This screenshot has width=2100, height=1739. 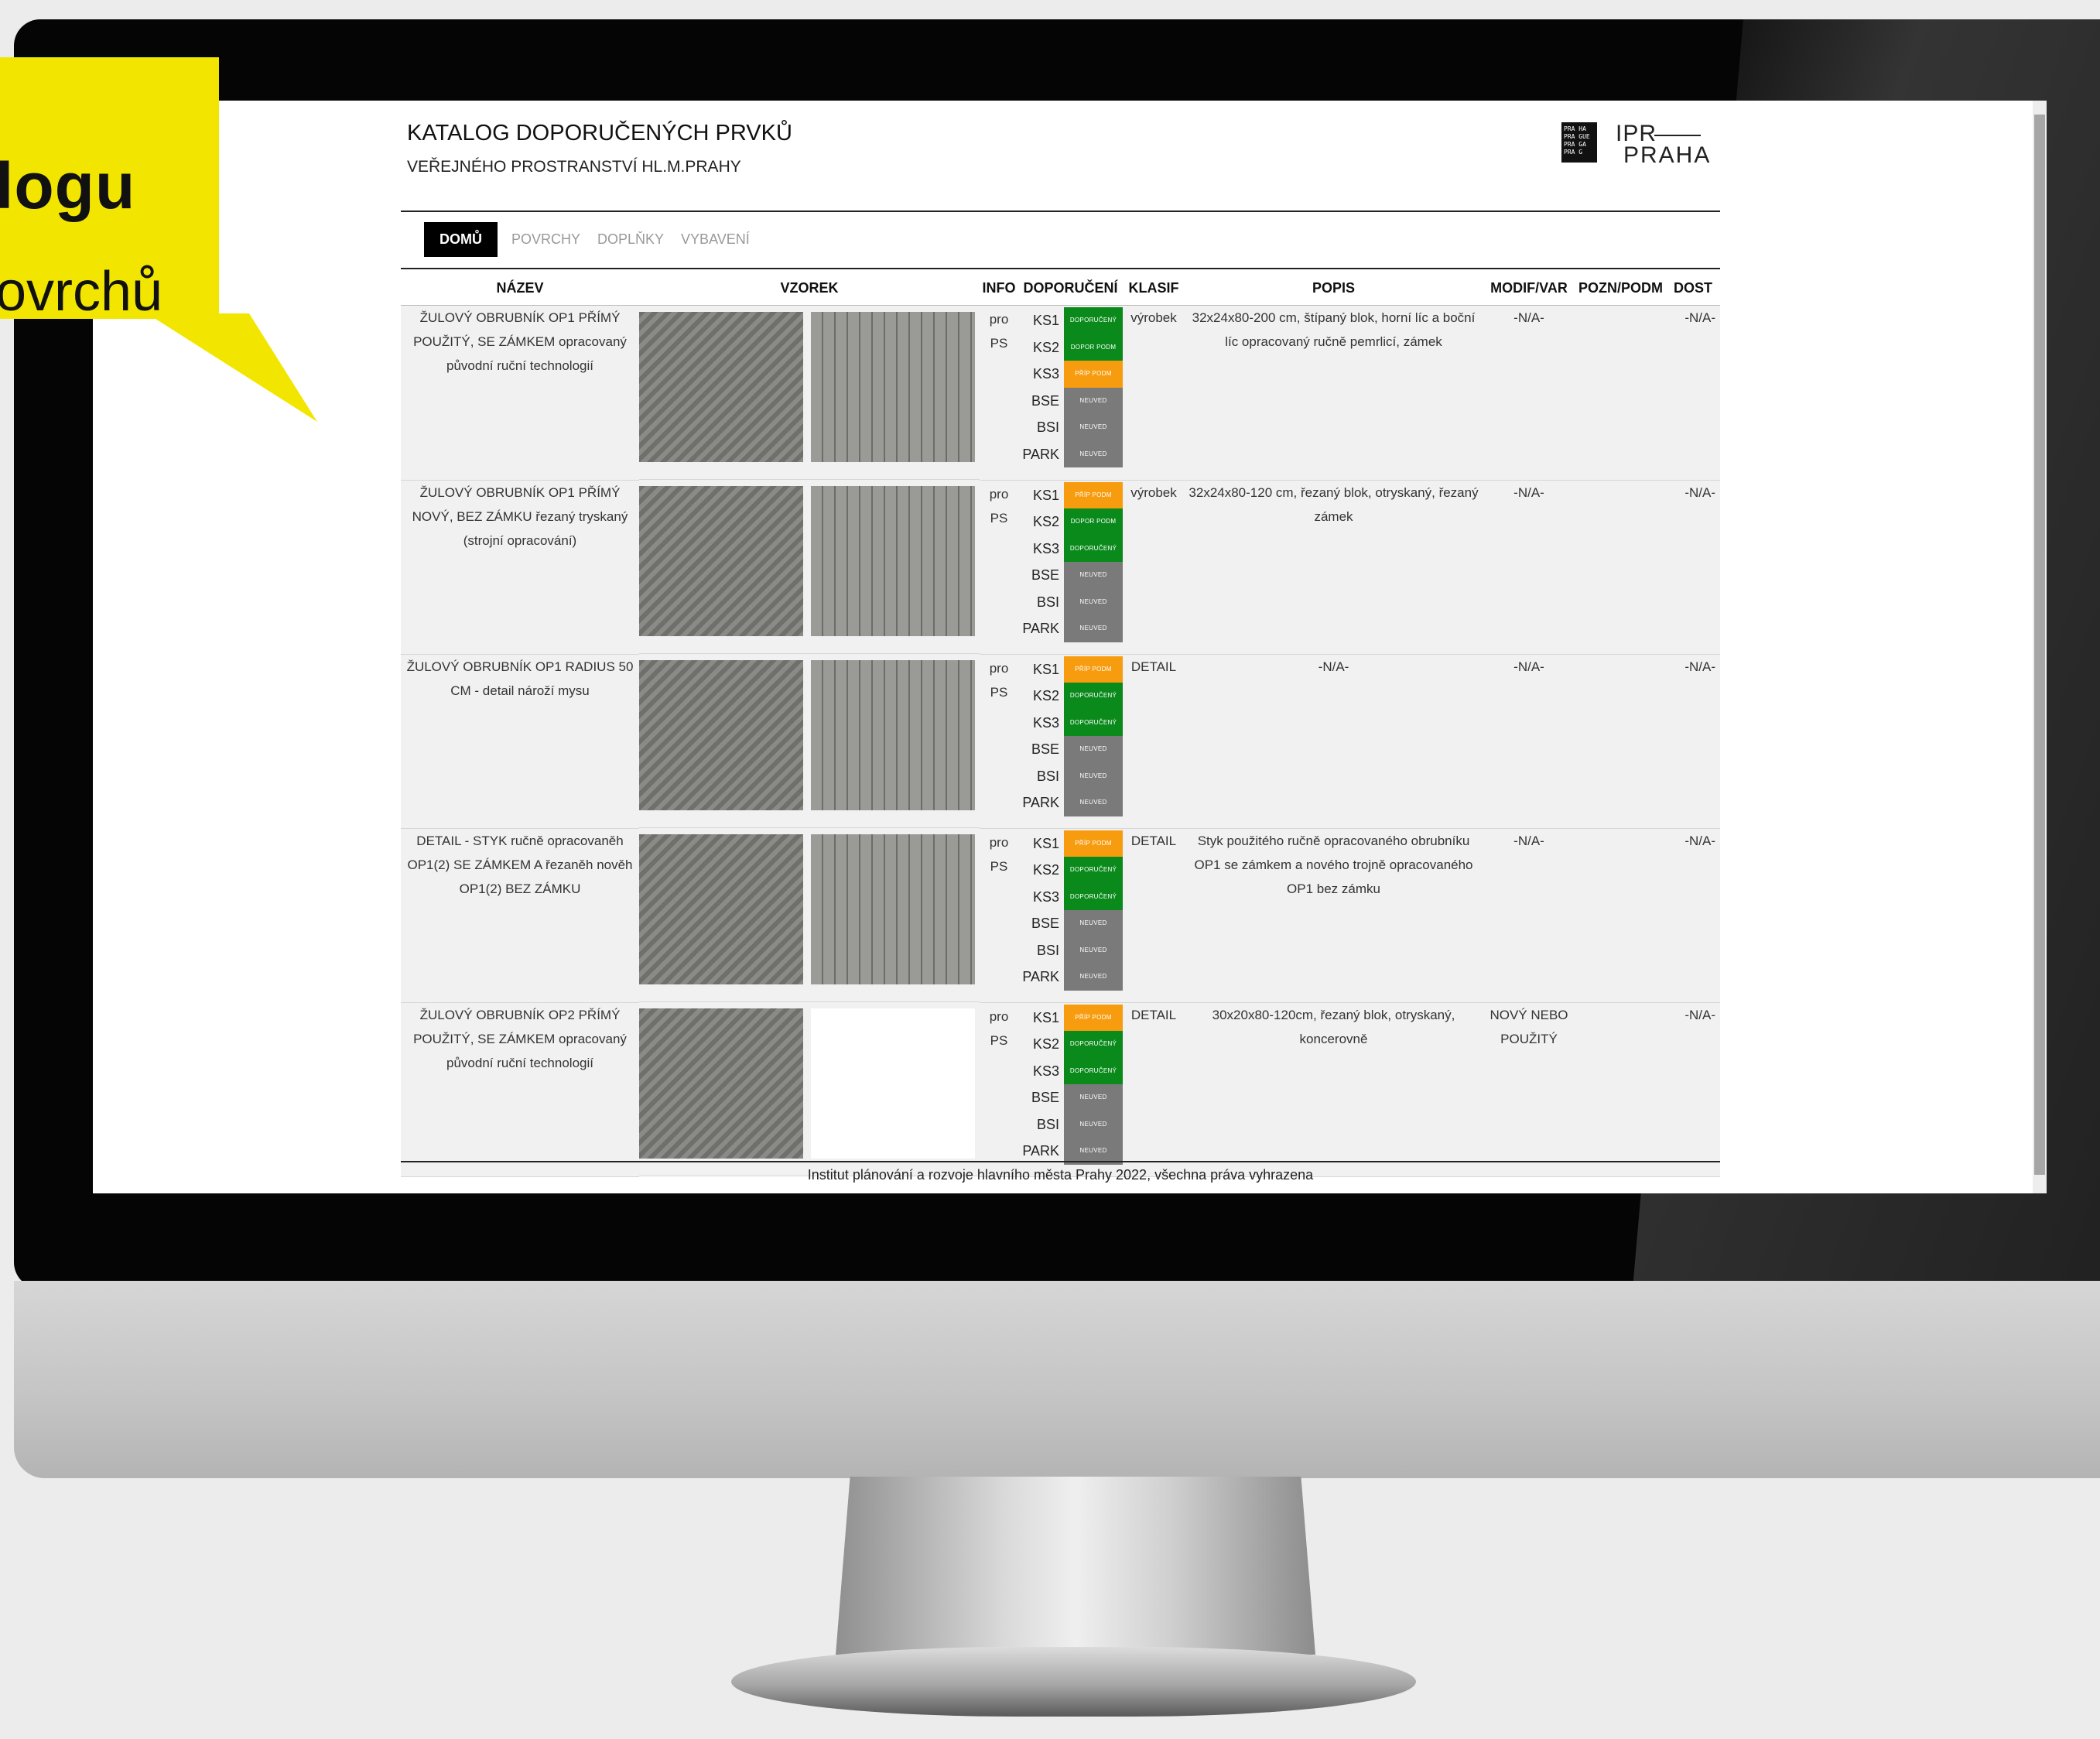 What do you see at coordinates (1334, 288) in the screenshot?
I see `col-popis: POPIS` at bounding box center [1334, 288].